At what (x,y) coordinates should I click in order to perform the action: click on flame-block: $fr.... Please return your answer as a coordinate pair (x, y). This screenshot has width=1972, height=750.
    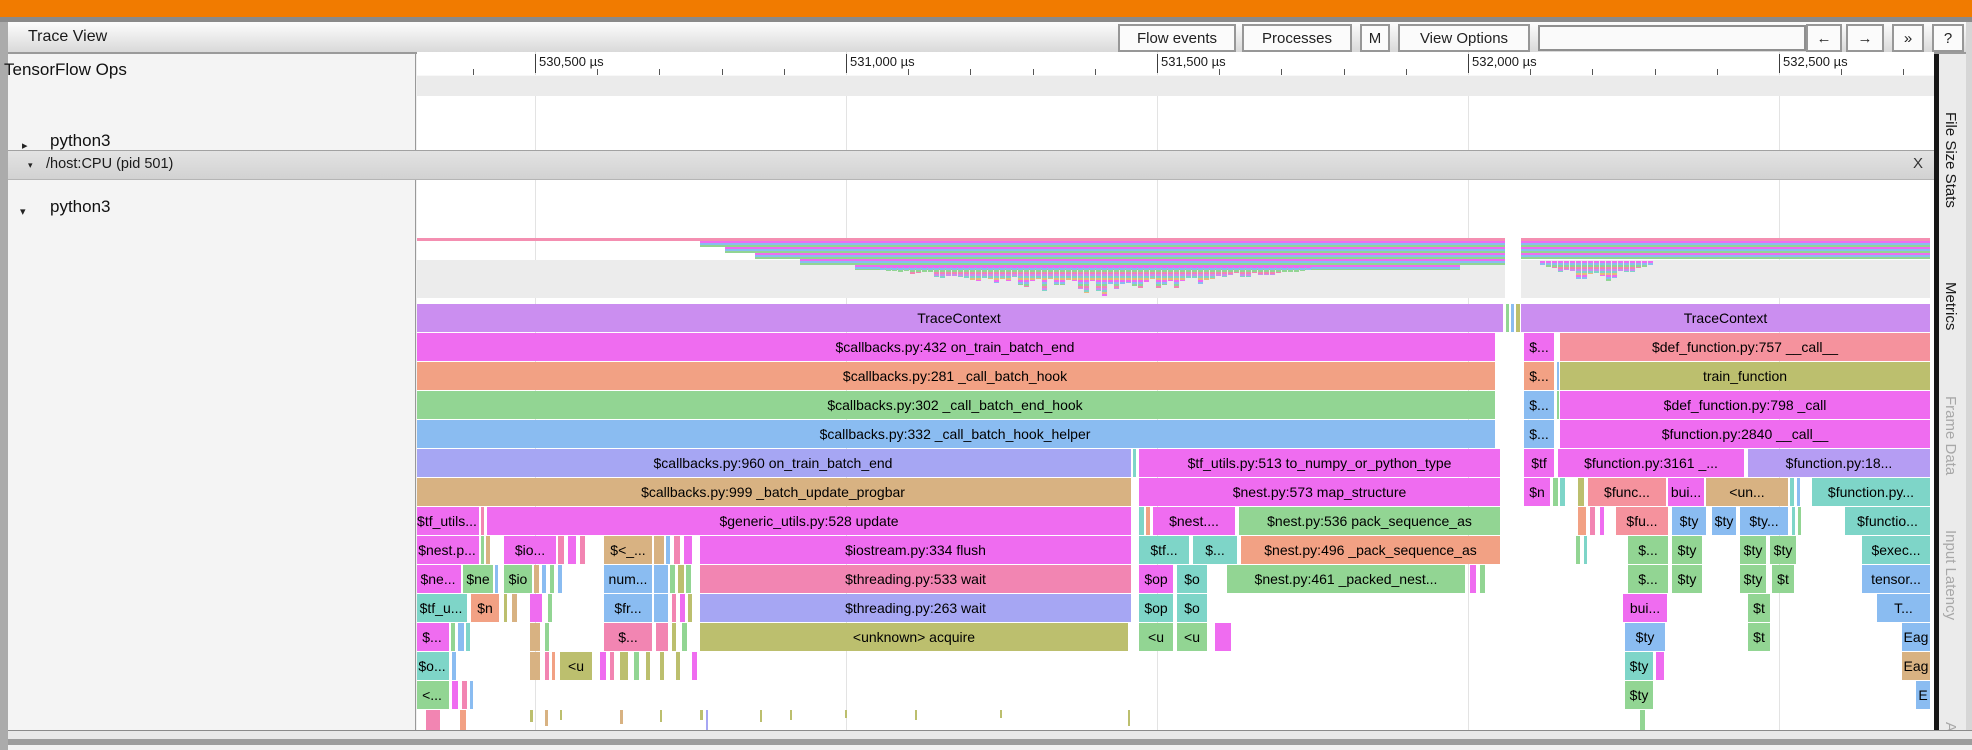
    Looking at the image, I should click on (628, 608).